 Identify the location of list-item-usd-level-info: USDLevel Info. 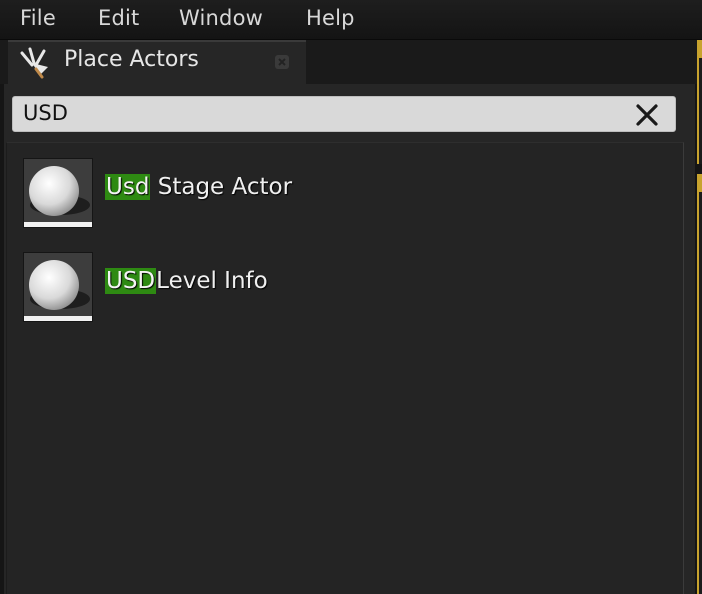
(343, 288).